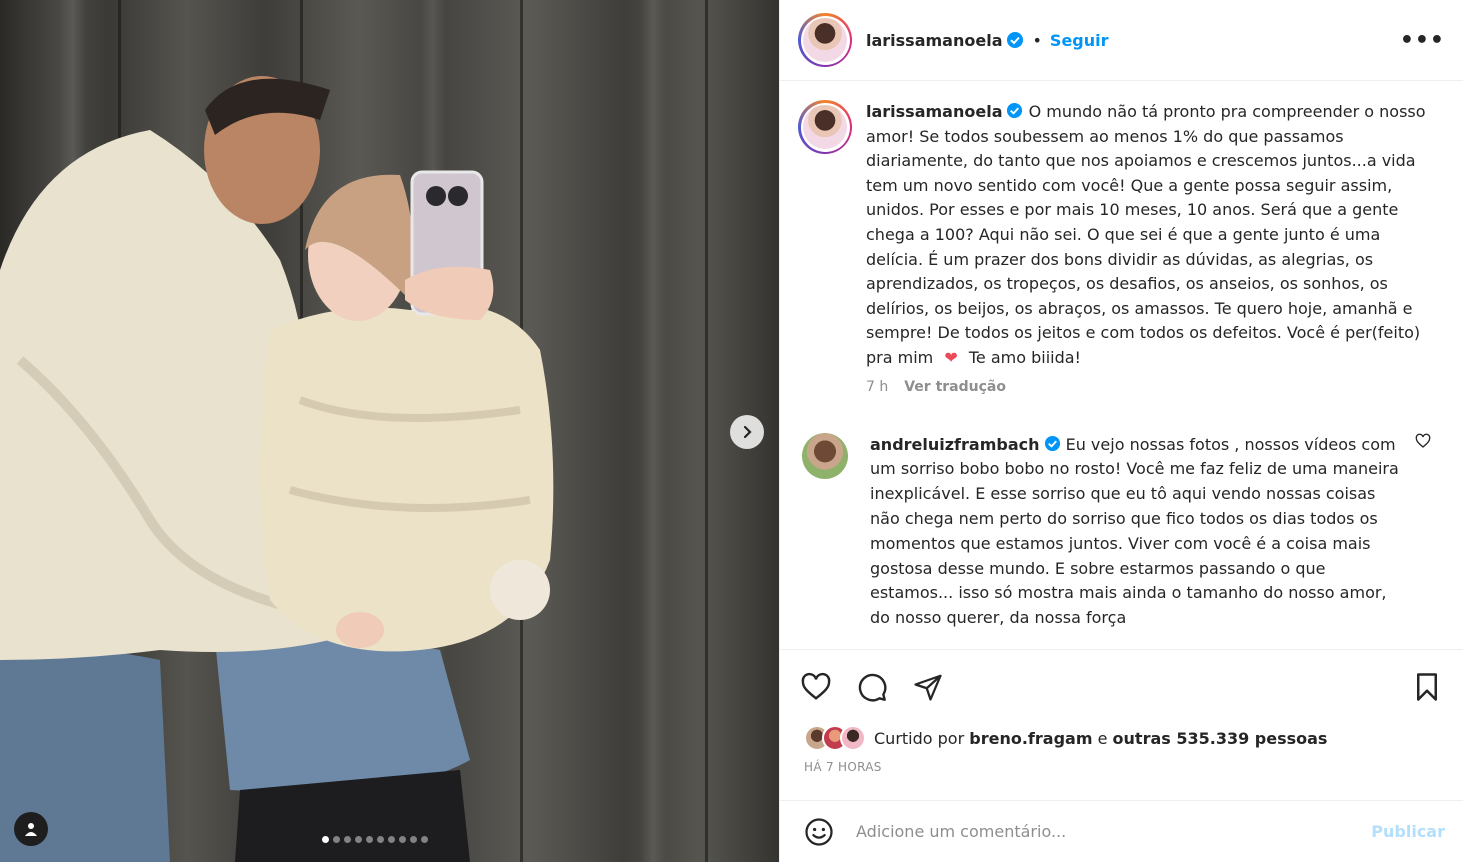  What do you see at coordinates (843, 767) in the screenshot?
I see `post-timestamp: HÁ 7 HORAS` at bounding box center [843, 767].